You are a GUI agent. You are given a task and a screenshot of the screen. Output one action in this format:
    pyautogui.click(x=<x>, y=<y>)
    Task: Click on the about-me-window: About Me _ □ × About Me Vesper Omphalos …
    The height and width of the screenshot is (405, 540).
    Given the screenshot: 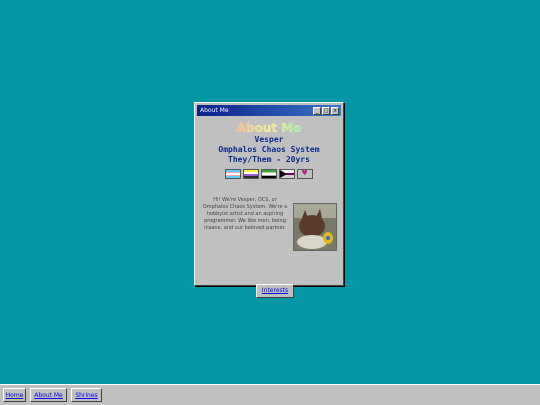 What is the action you would take?
    pyautogui.click(x=269, y=200)
    